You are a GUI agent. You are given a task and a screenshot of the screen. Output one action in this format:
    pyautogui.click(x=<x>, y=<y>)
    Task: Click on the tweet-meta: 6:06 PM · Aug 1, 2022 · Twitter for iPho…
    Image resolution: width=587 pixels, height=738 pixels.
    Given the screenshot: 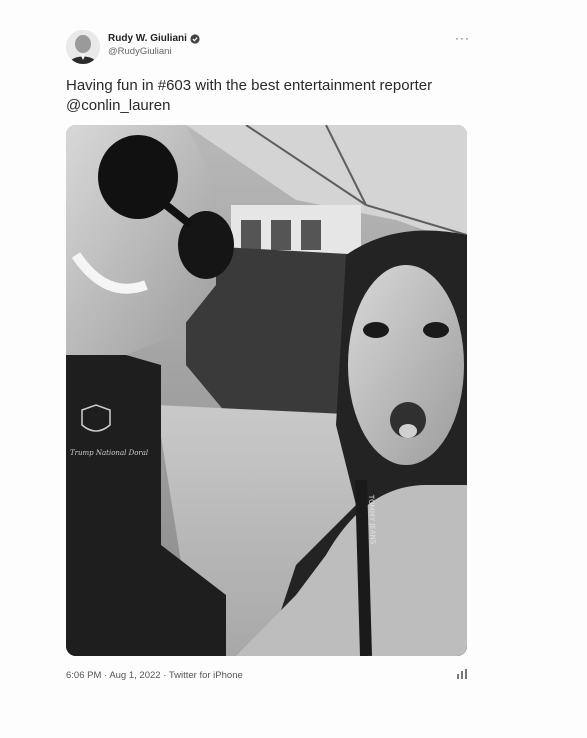 What is the action you would take?
    pyautogui.click(x=154, y=675)
    